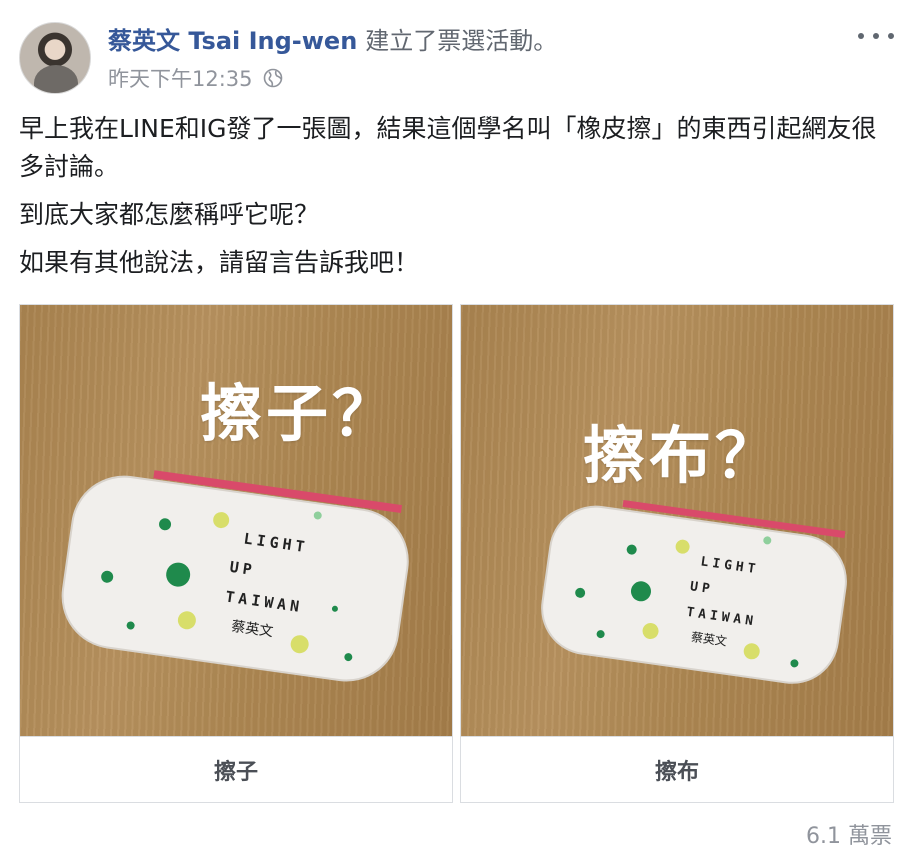 The height and width of the screenshot is (867, 916). I want to click on post-avatar, so click(55, 58).